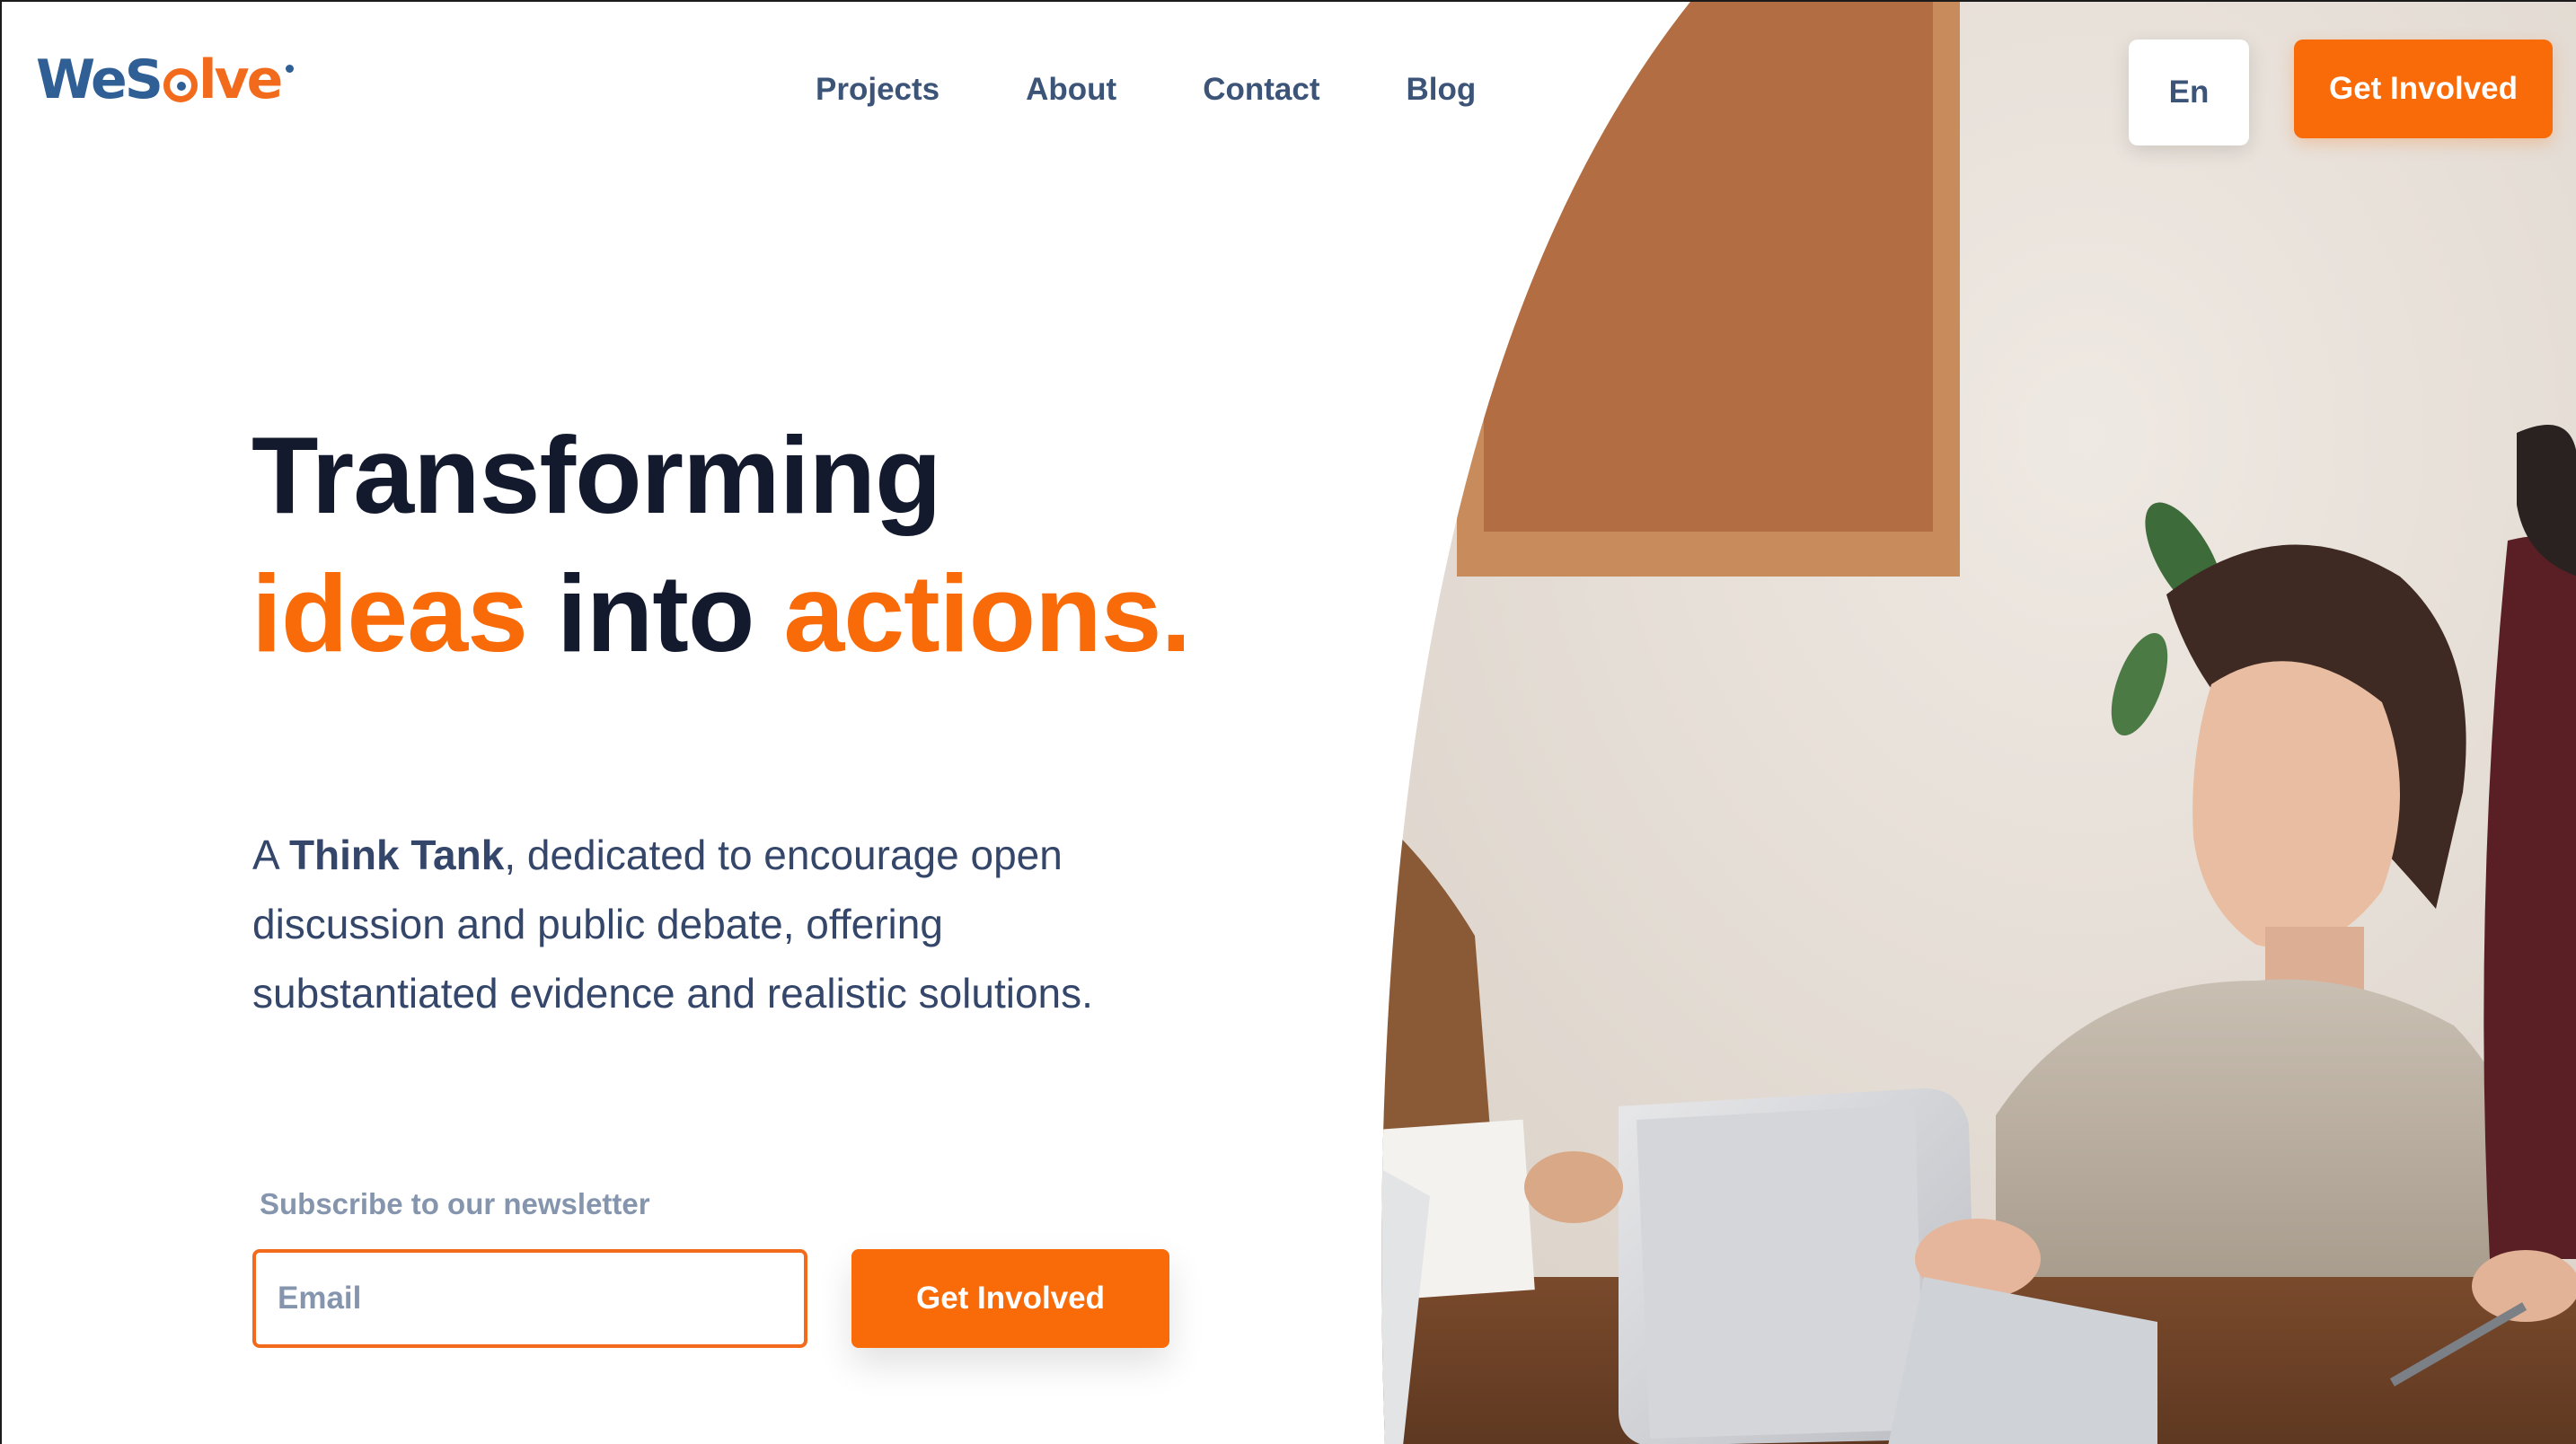 Image resolution: width=2576 pixels, height=1444 pixels. I want to click on logo-text-we: We, so click(82, 79).